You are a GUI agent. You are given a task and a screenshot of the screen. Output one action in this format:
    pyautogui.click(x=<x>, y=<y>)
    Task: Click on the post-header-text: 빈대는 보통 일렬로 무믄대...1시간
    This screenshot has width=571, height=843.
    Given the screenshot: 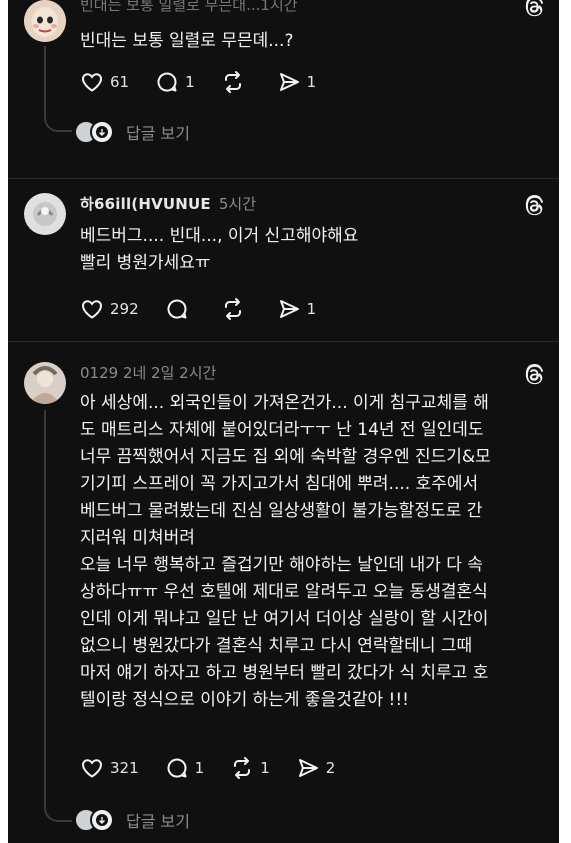 What is the action you would take?
    pyautogui.click(x=189, y=7)
    